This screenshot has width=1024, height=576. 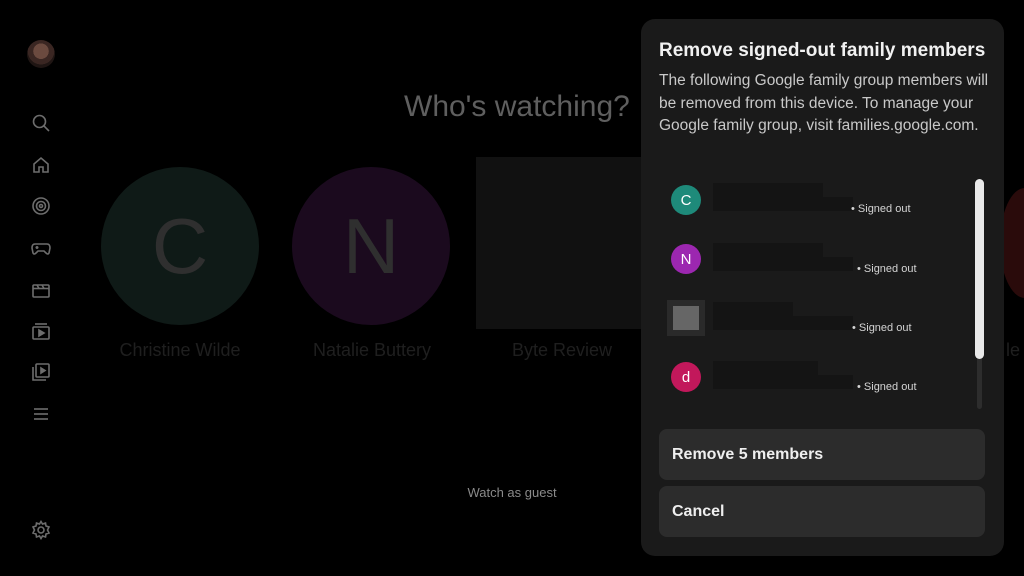 What do you see at coordinates (979, 269) in the screenshot?
I see `scrollbar-thumb` at bounding box center [979, 269].